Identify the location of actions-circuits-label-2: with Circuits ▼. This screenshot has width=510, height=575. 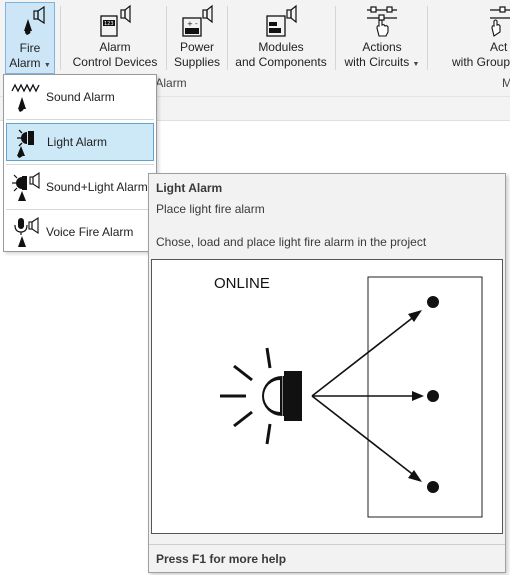
(382, 62).